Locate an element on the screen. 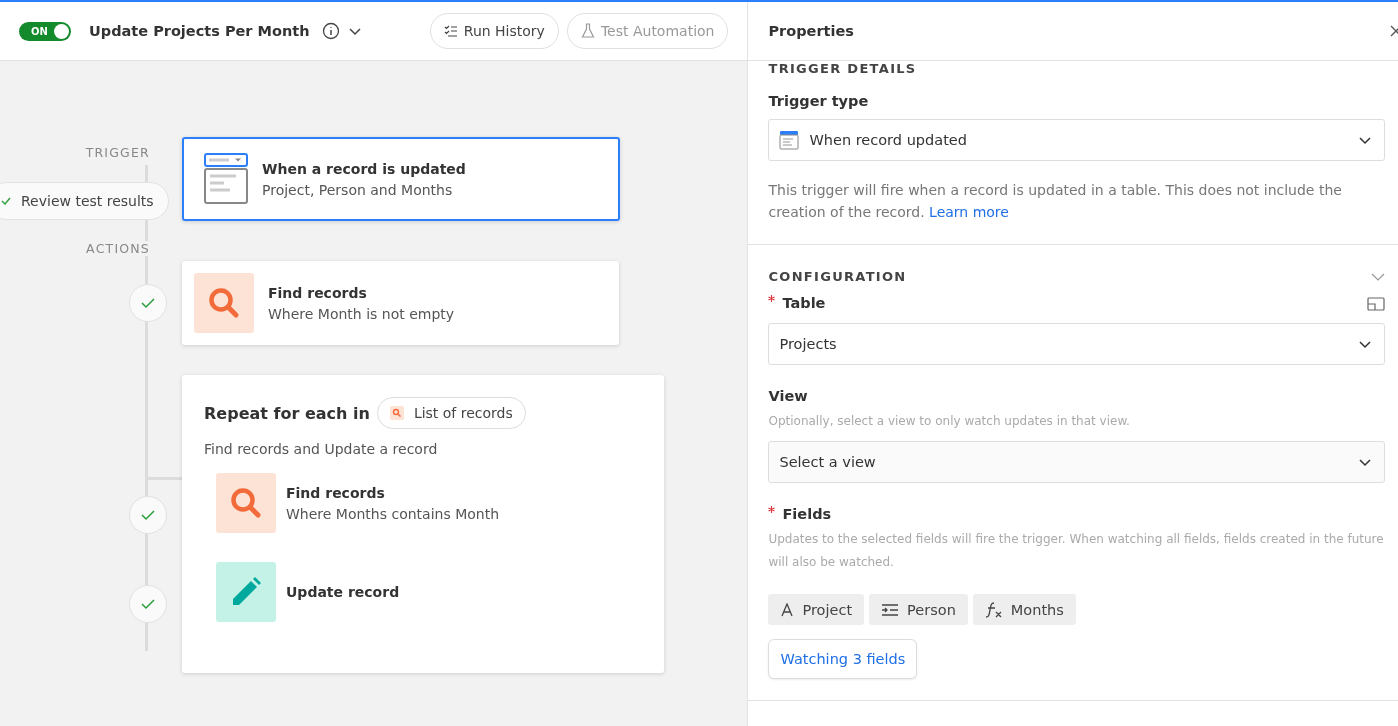 The height and width of the screenshot is (726, 1398). pencil-icon is located at coordinates (246, 592).